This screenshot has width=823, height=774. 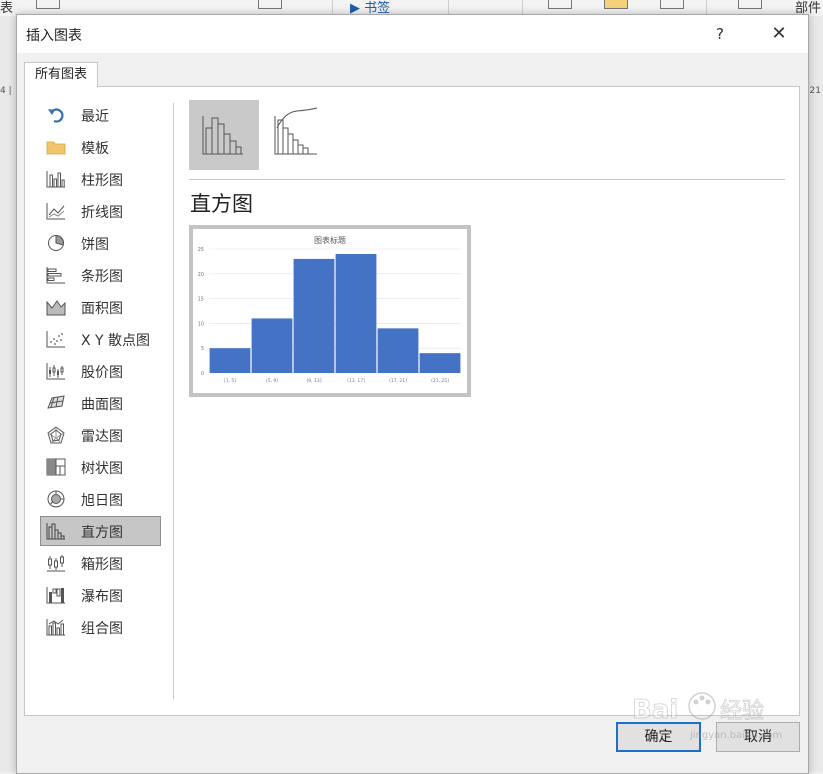 I want to click on sidebar-item-label: 柱形图, so click(x=102, y=181).